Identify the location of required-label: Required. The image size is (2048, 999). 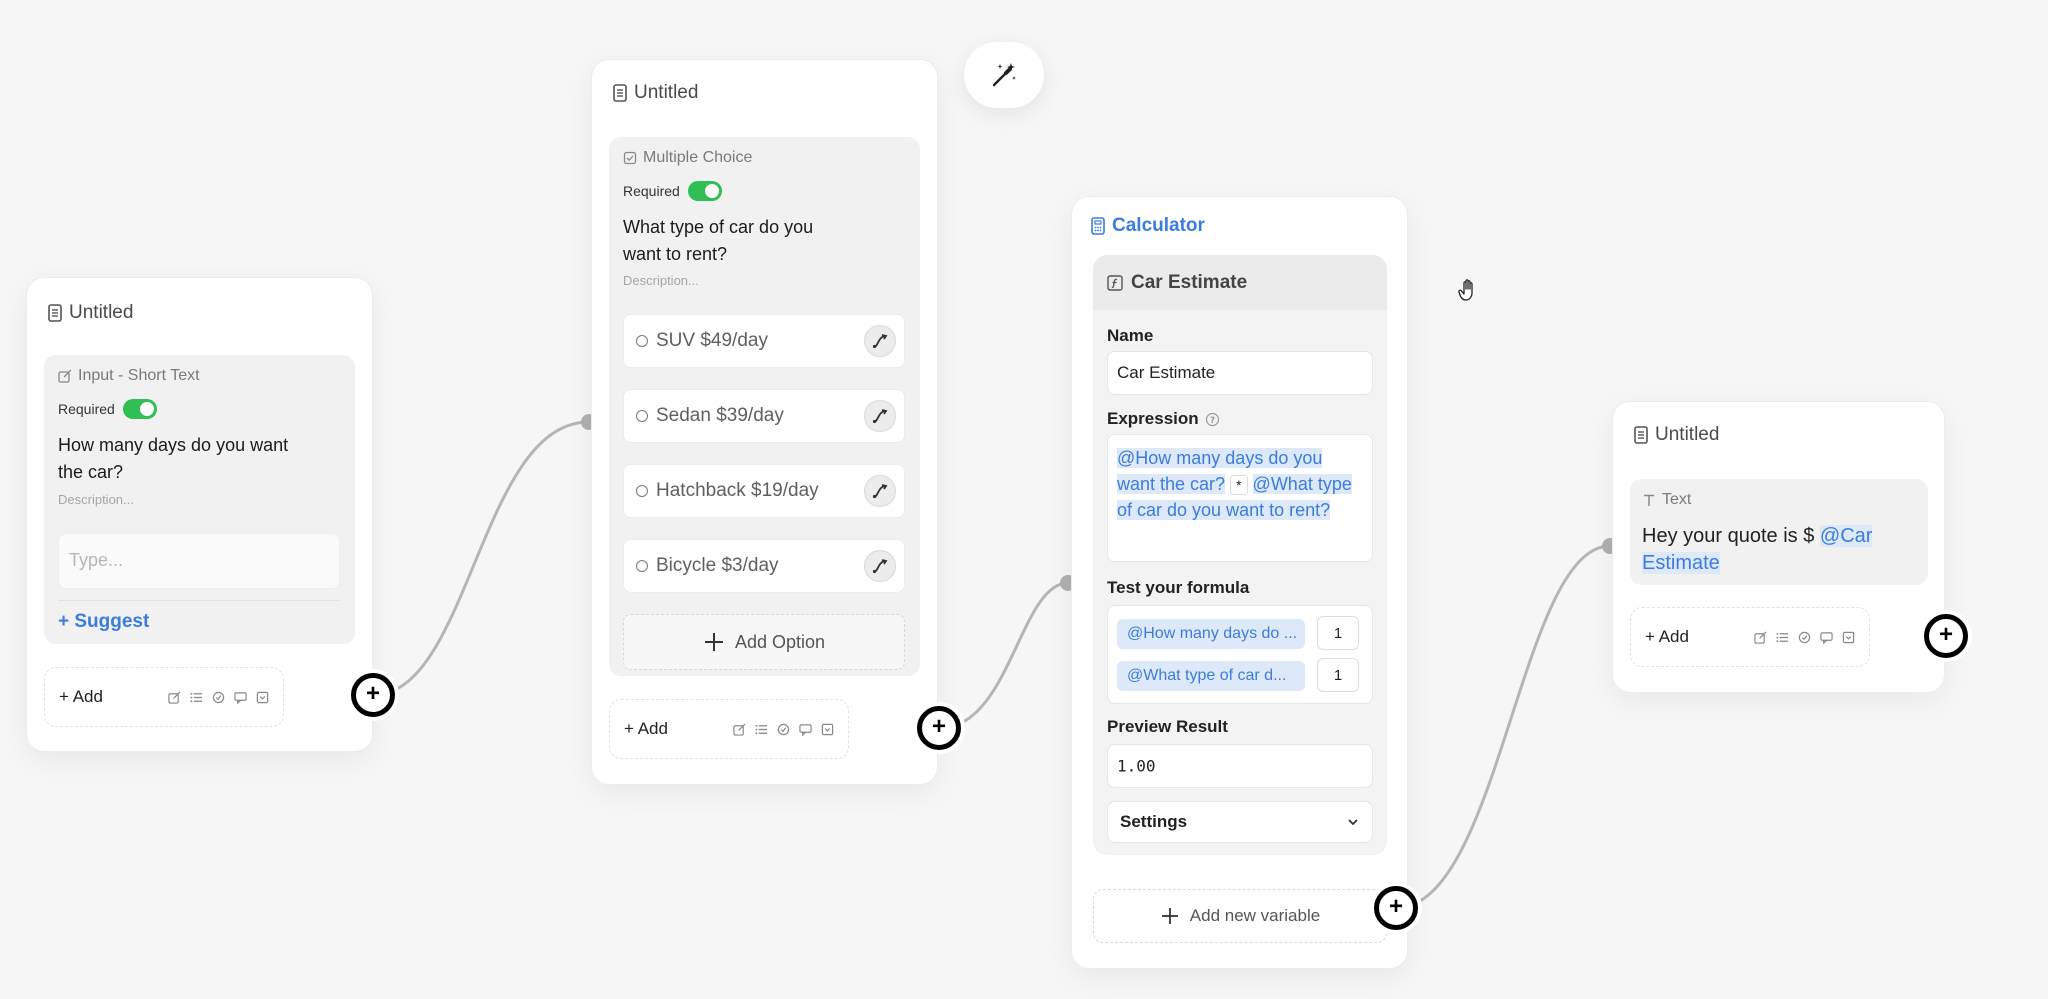
(651, 191).